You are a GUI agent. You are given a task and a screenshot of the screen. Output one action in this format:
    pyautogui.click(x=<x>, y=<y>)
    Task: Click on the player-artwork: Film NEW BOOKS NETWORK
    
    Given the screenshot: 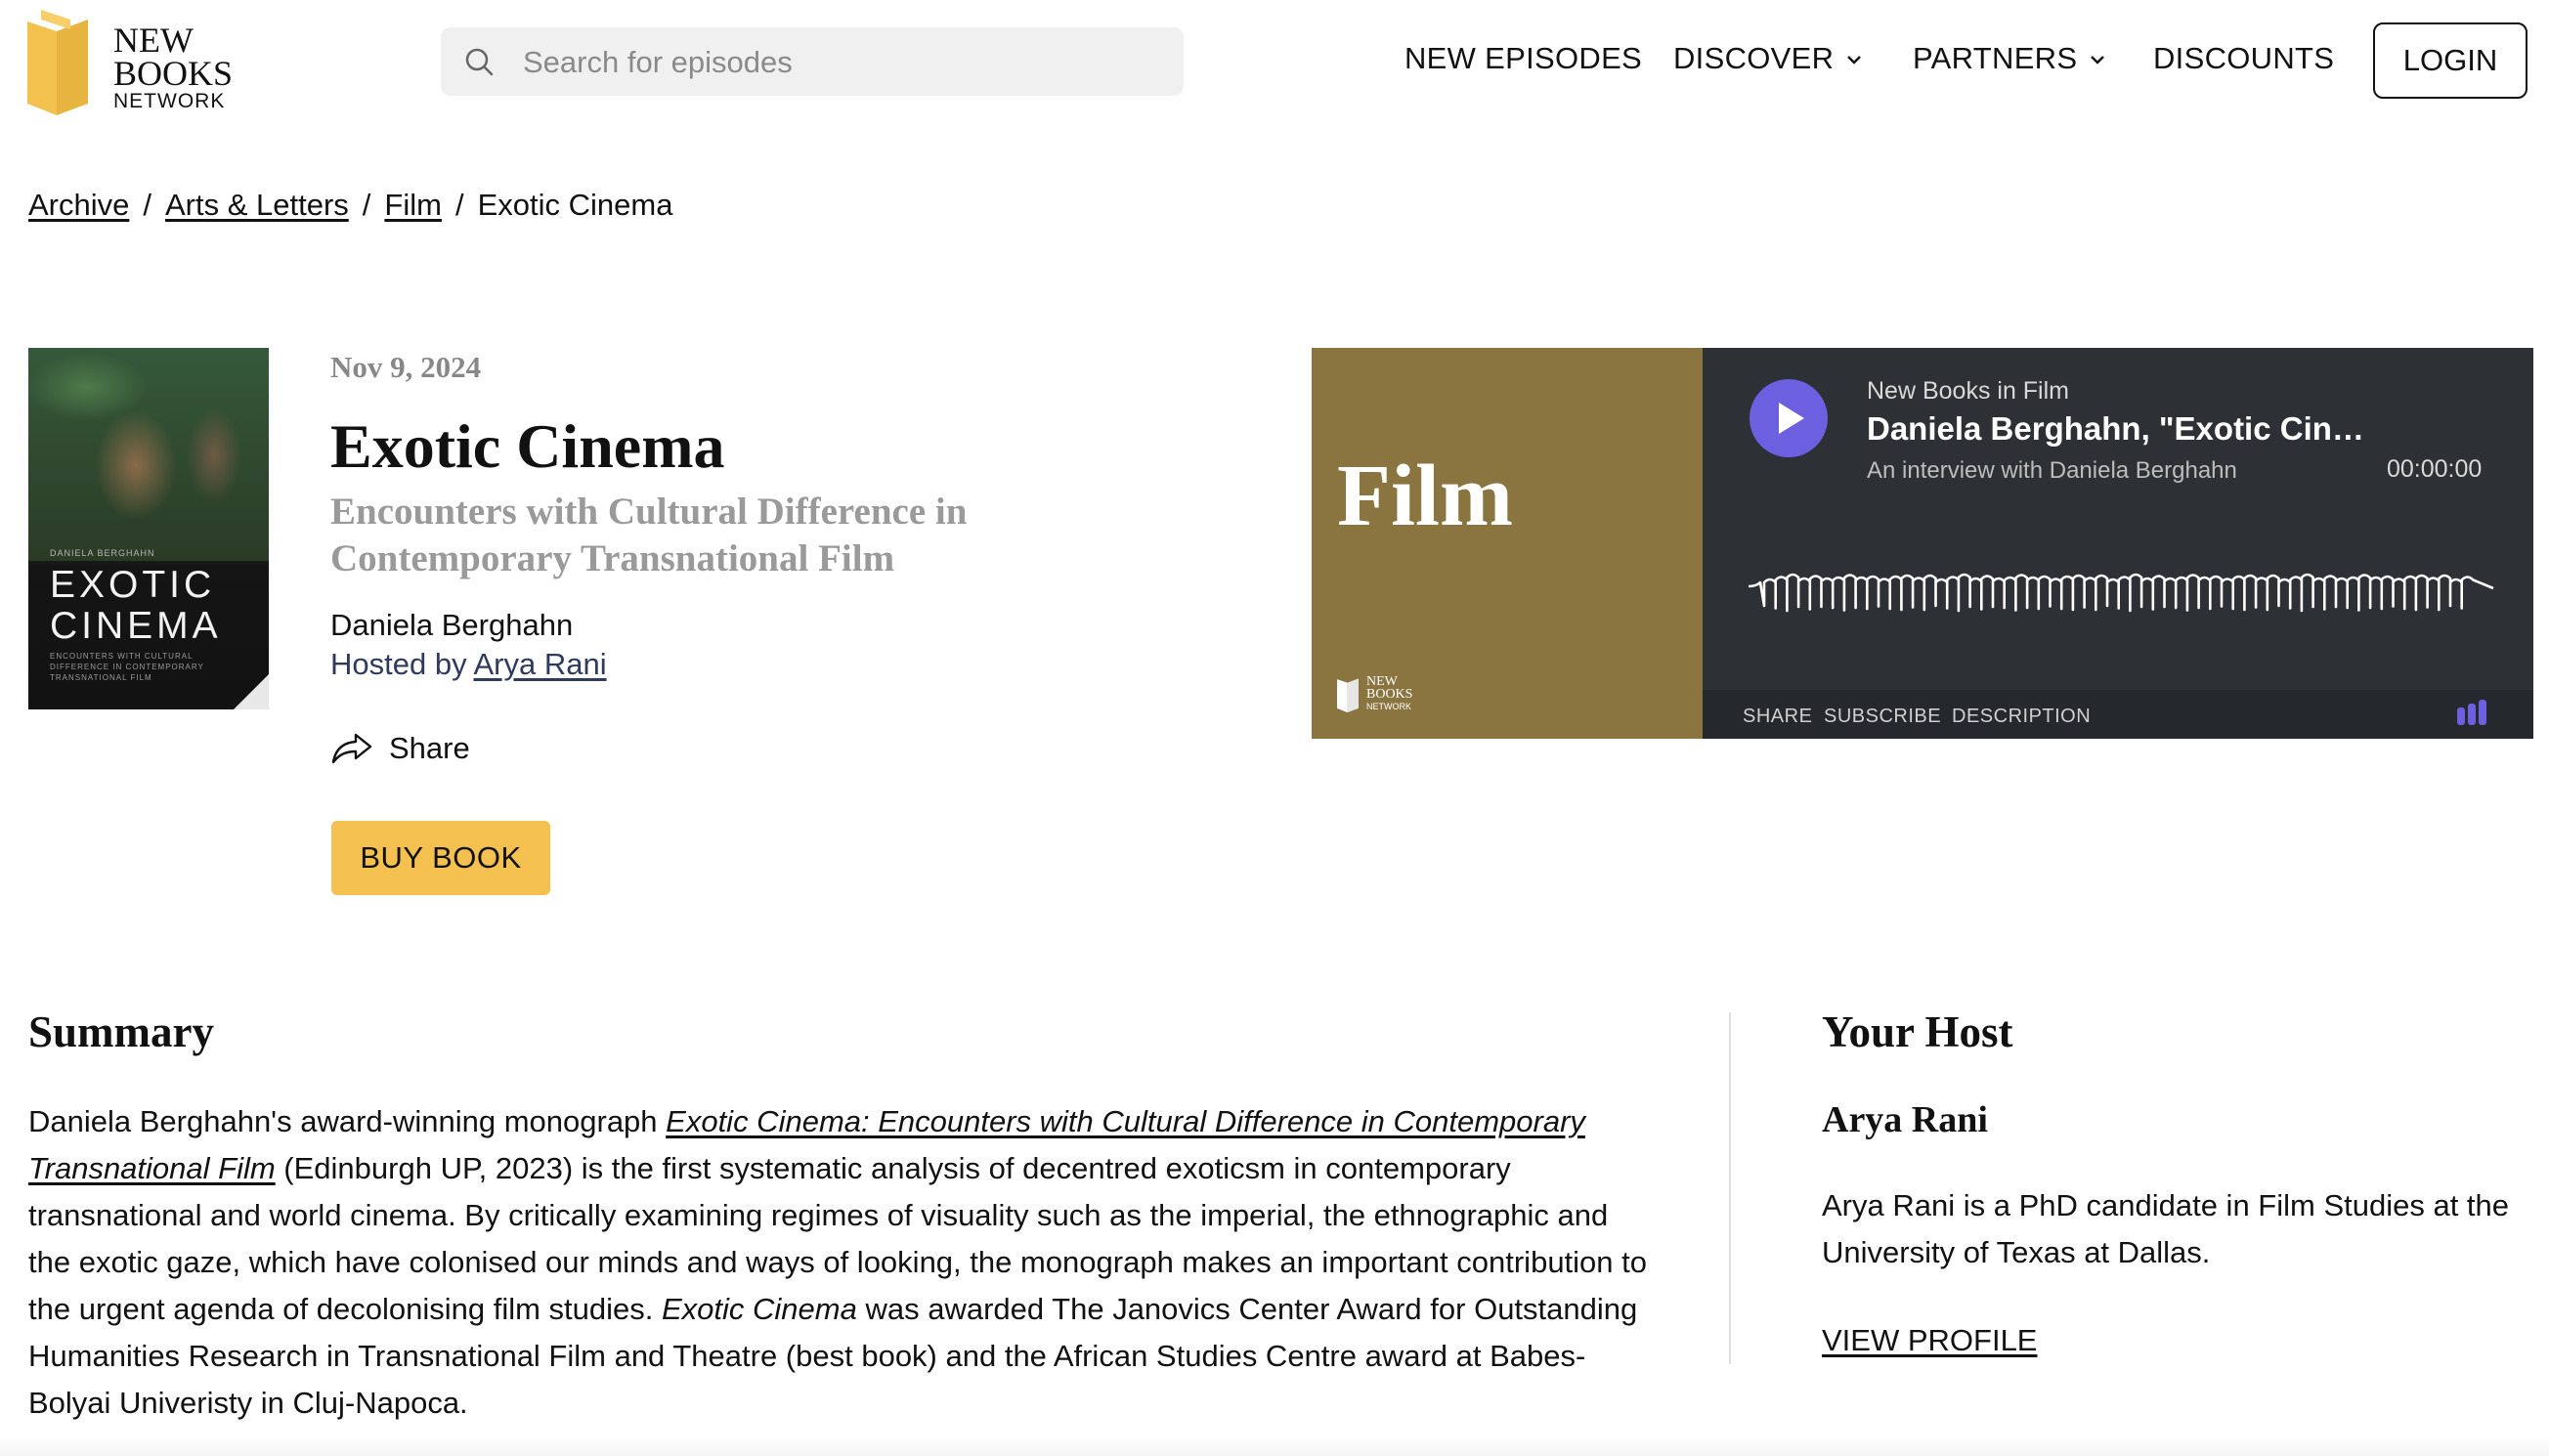 What is the action you would take?
    pyautogui.click(x=1508, y=543)
    